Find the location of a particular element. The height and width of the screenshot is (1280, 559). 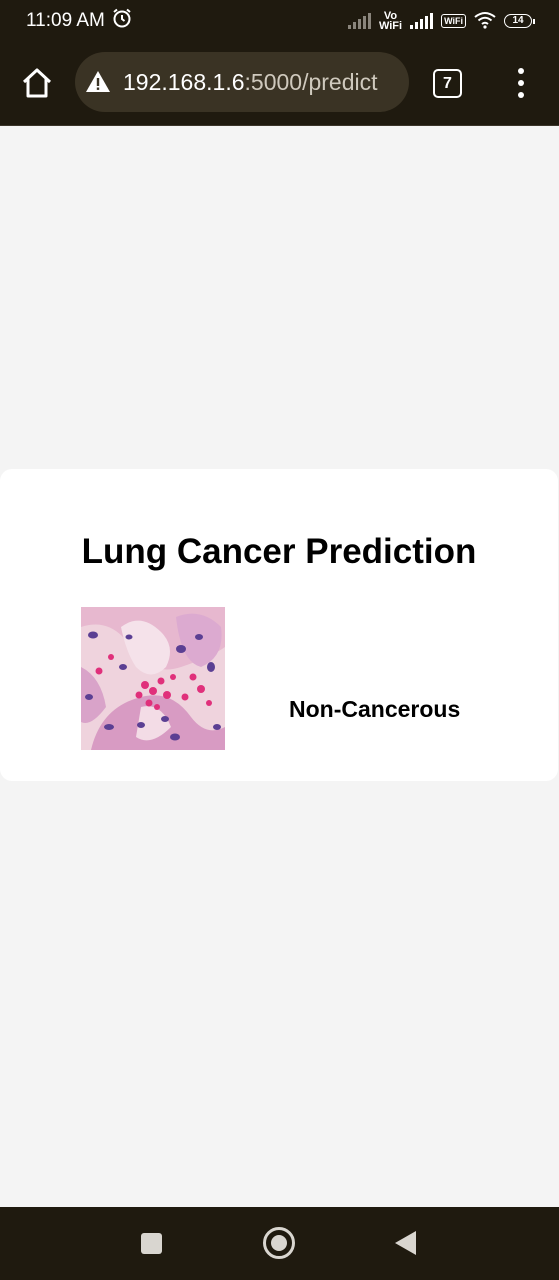

system-navigation-bar is located at coordinates (279, 1243).